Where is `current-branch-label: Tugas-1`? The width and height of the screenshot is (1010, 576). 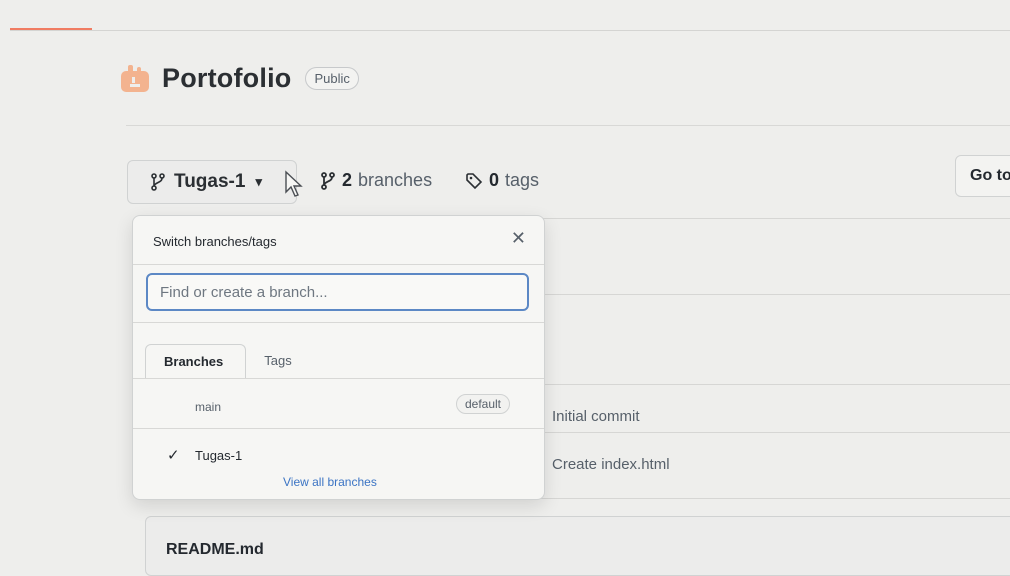 current-branch-label: Tugas-1 is located at coordinates (210, 181).